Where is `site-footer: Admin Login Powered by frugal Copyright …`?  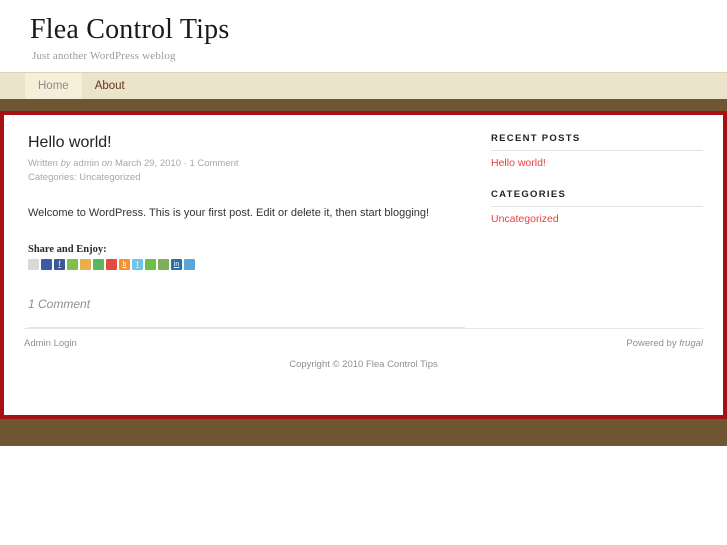
site-footer: Admin Login Powered by frugal Copyright … is located at coordinates (363, 349).